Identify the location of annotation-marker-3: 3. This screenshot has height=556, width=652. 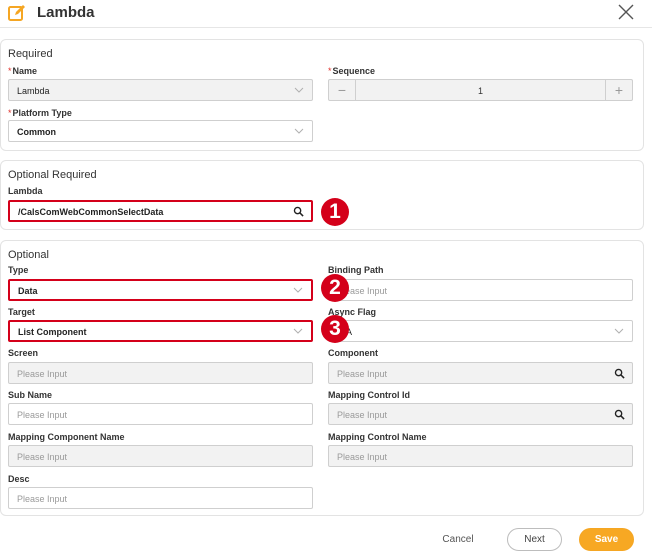
(335, 329).